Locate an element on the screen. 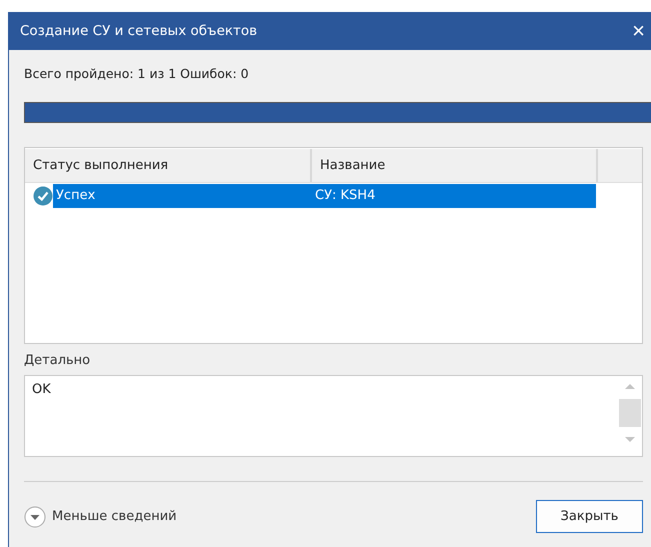 The image size is (651, 547). check-icon is located at coordinates (43, 196).